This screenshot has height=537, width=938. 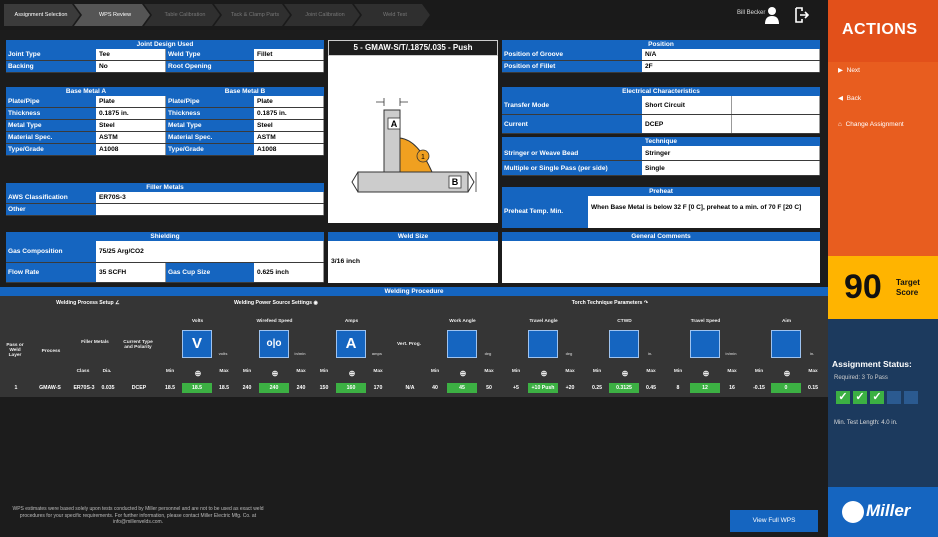 What do you see at coordinates (95, 342) in the screenshot?
I see `col-filler: Filler Metals` at bounding box center [95, 342].